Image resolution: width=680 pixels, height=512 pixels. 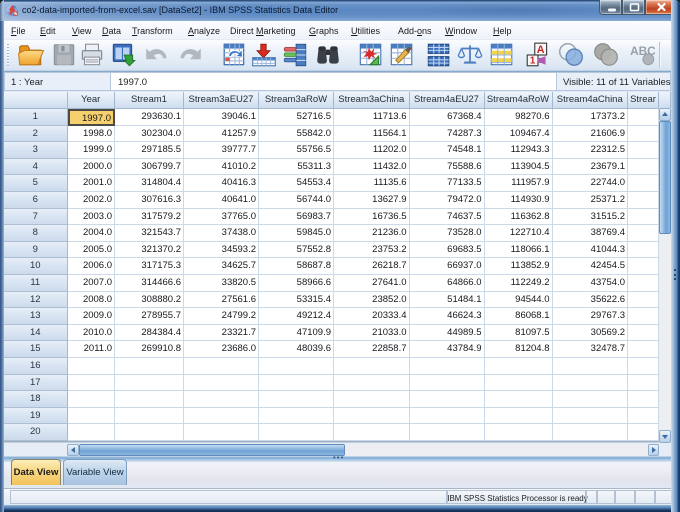 What do you see at coordinates (533, 61) in the screenshot?
I see `svg-text: 1` at bounding box center [533, 61].